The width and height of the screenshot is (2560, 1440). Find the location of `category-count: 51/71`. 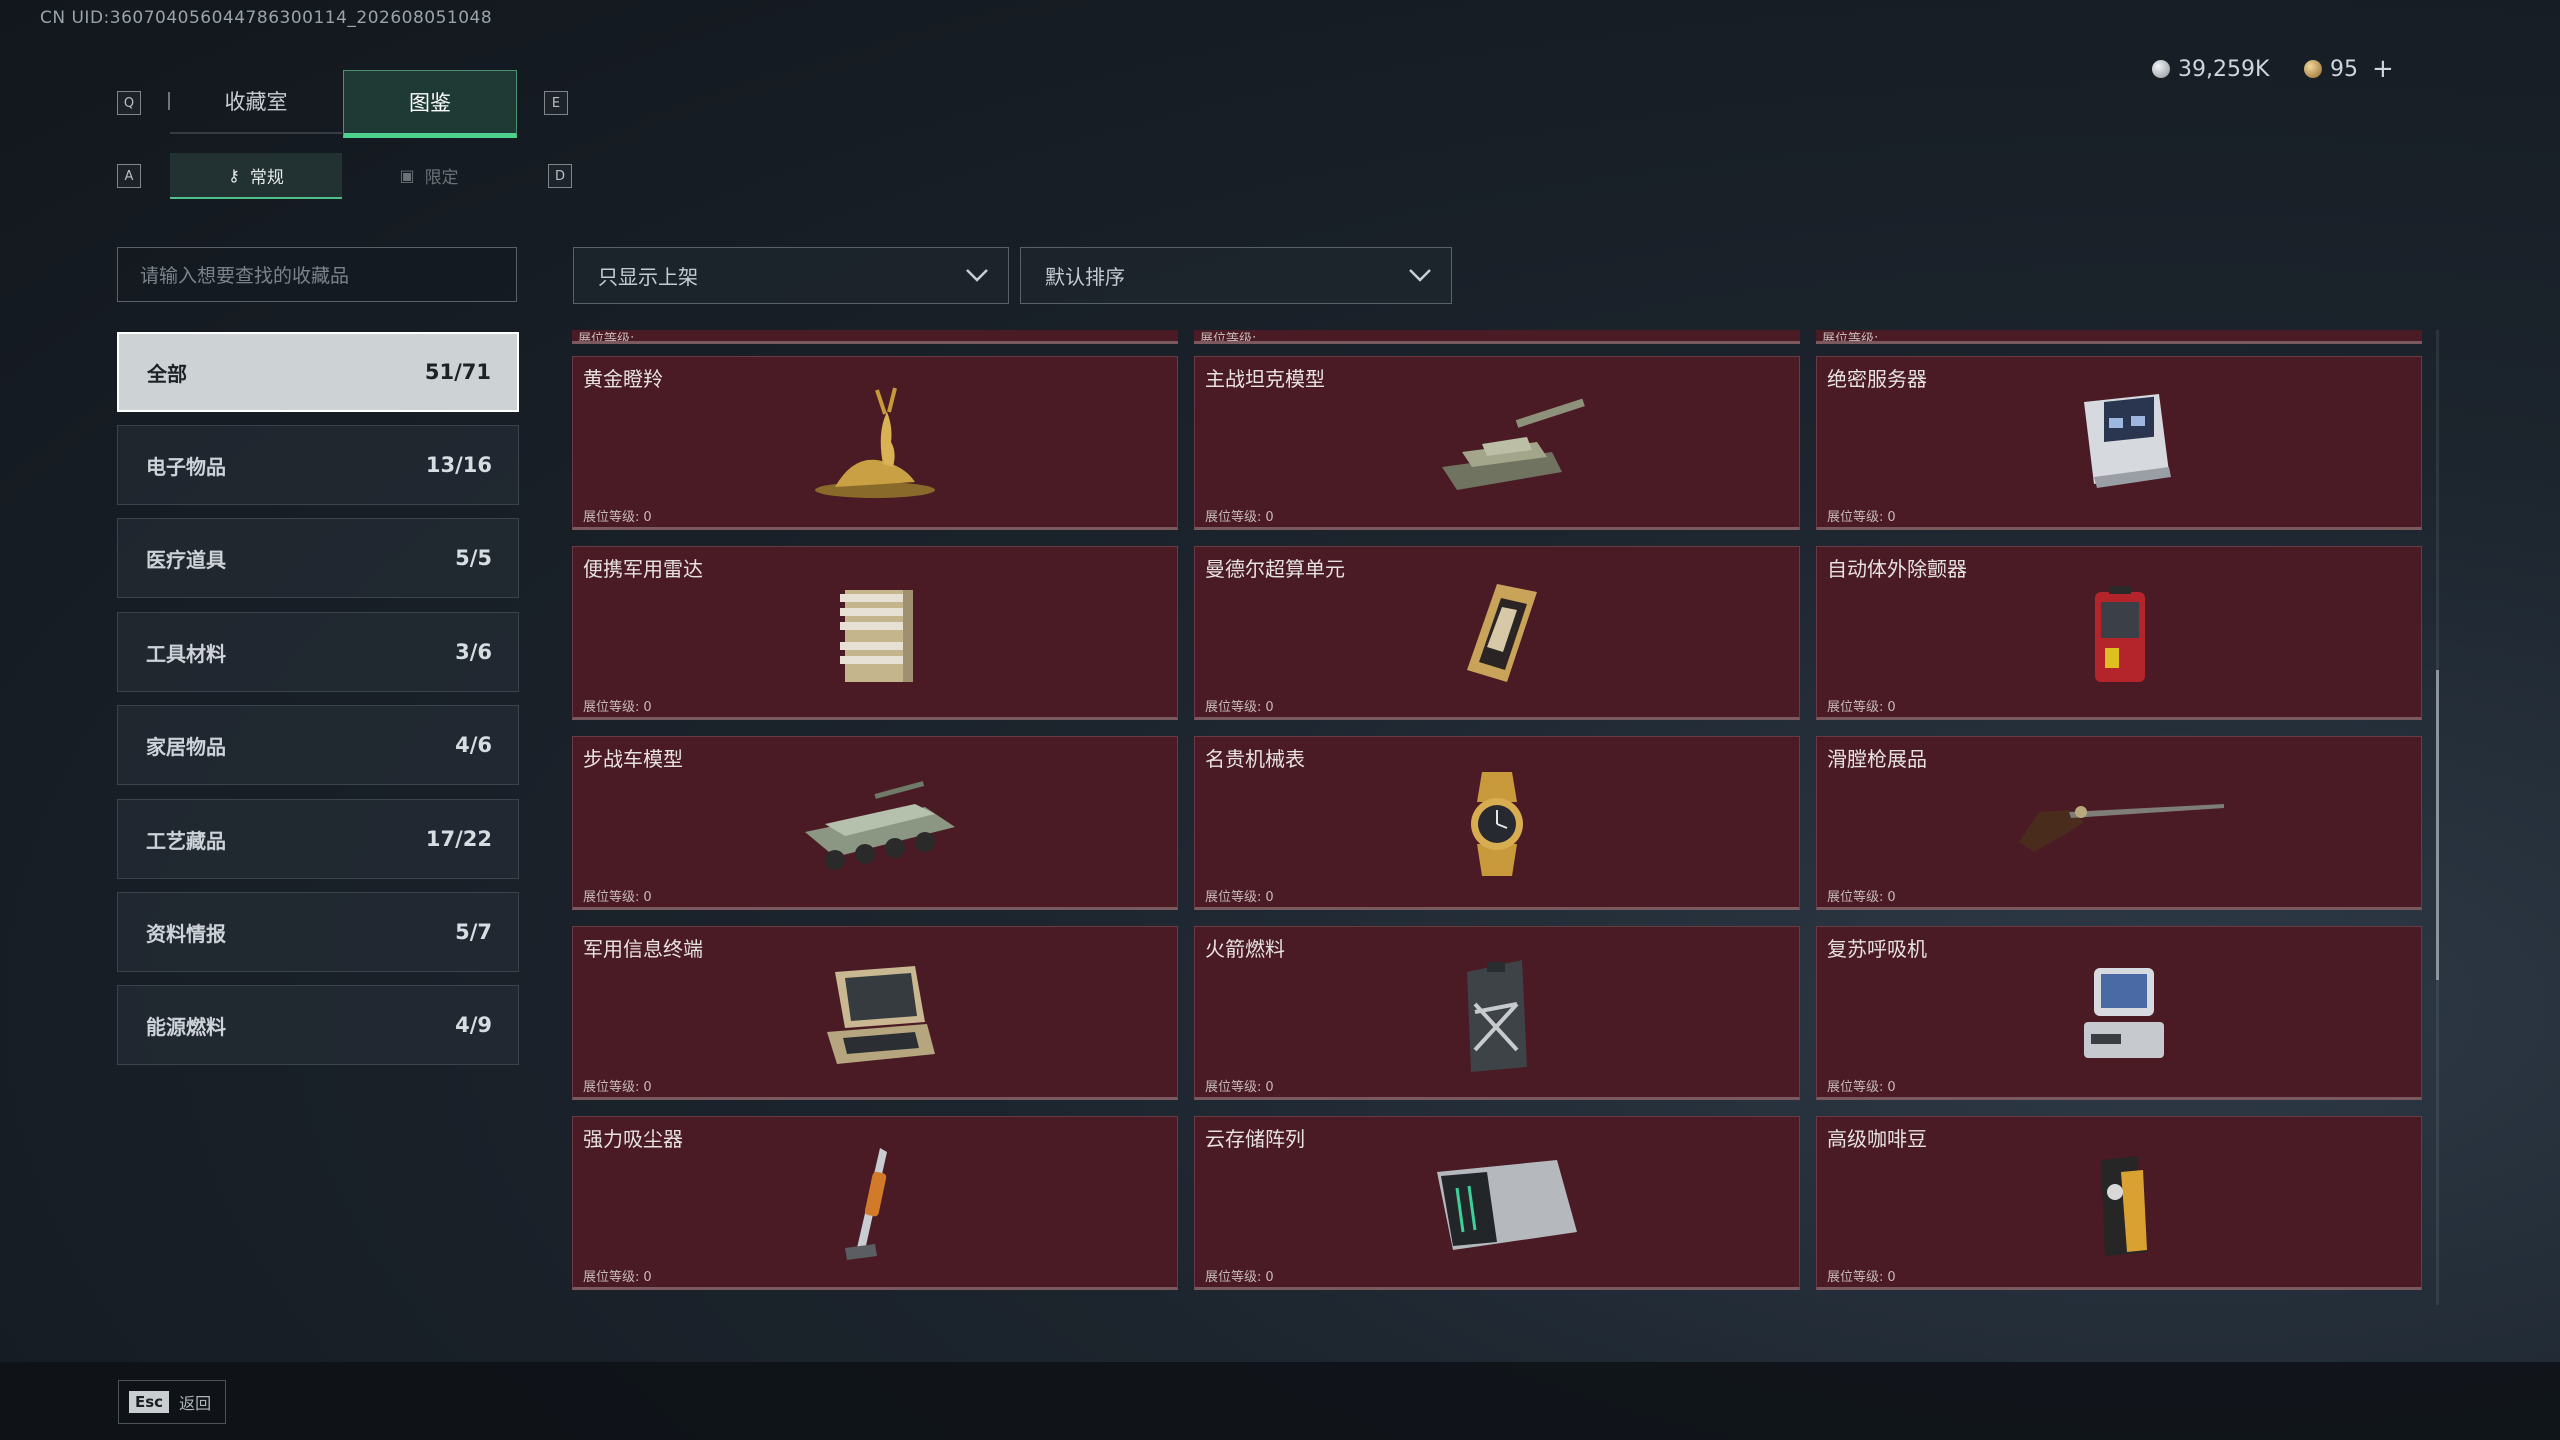

category-count: 51/71 is located at coordinates (457, 372).